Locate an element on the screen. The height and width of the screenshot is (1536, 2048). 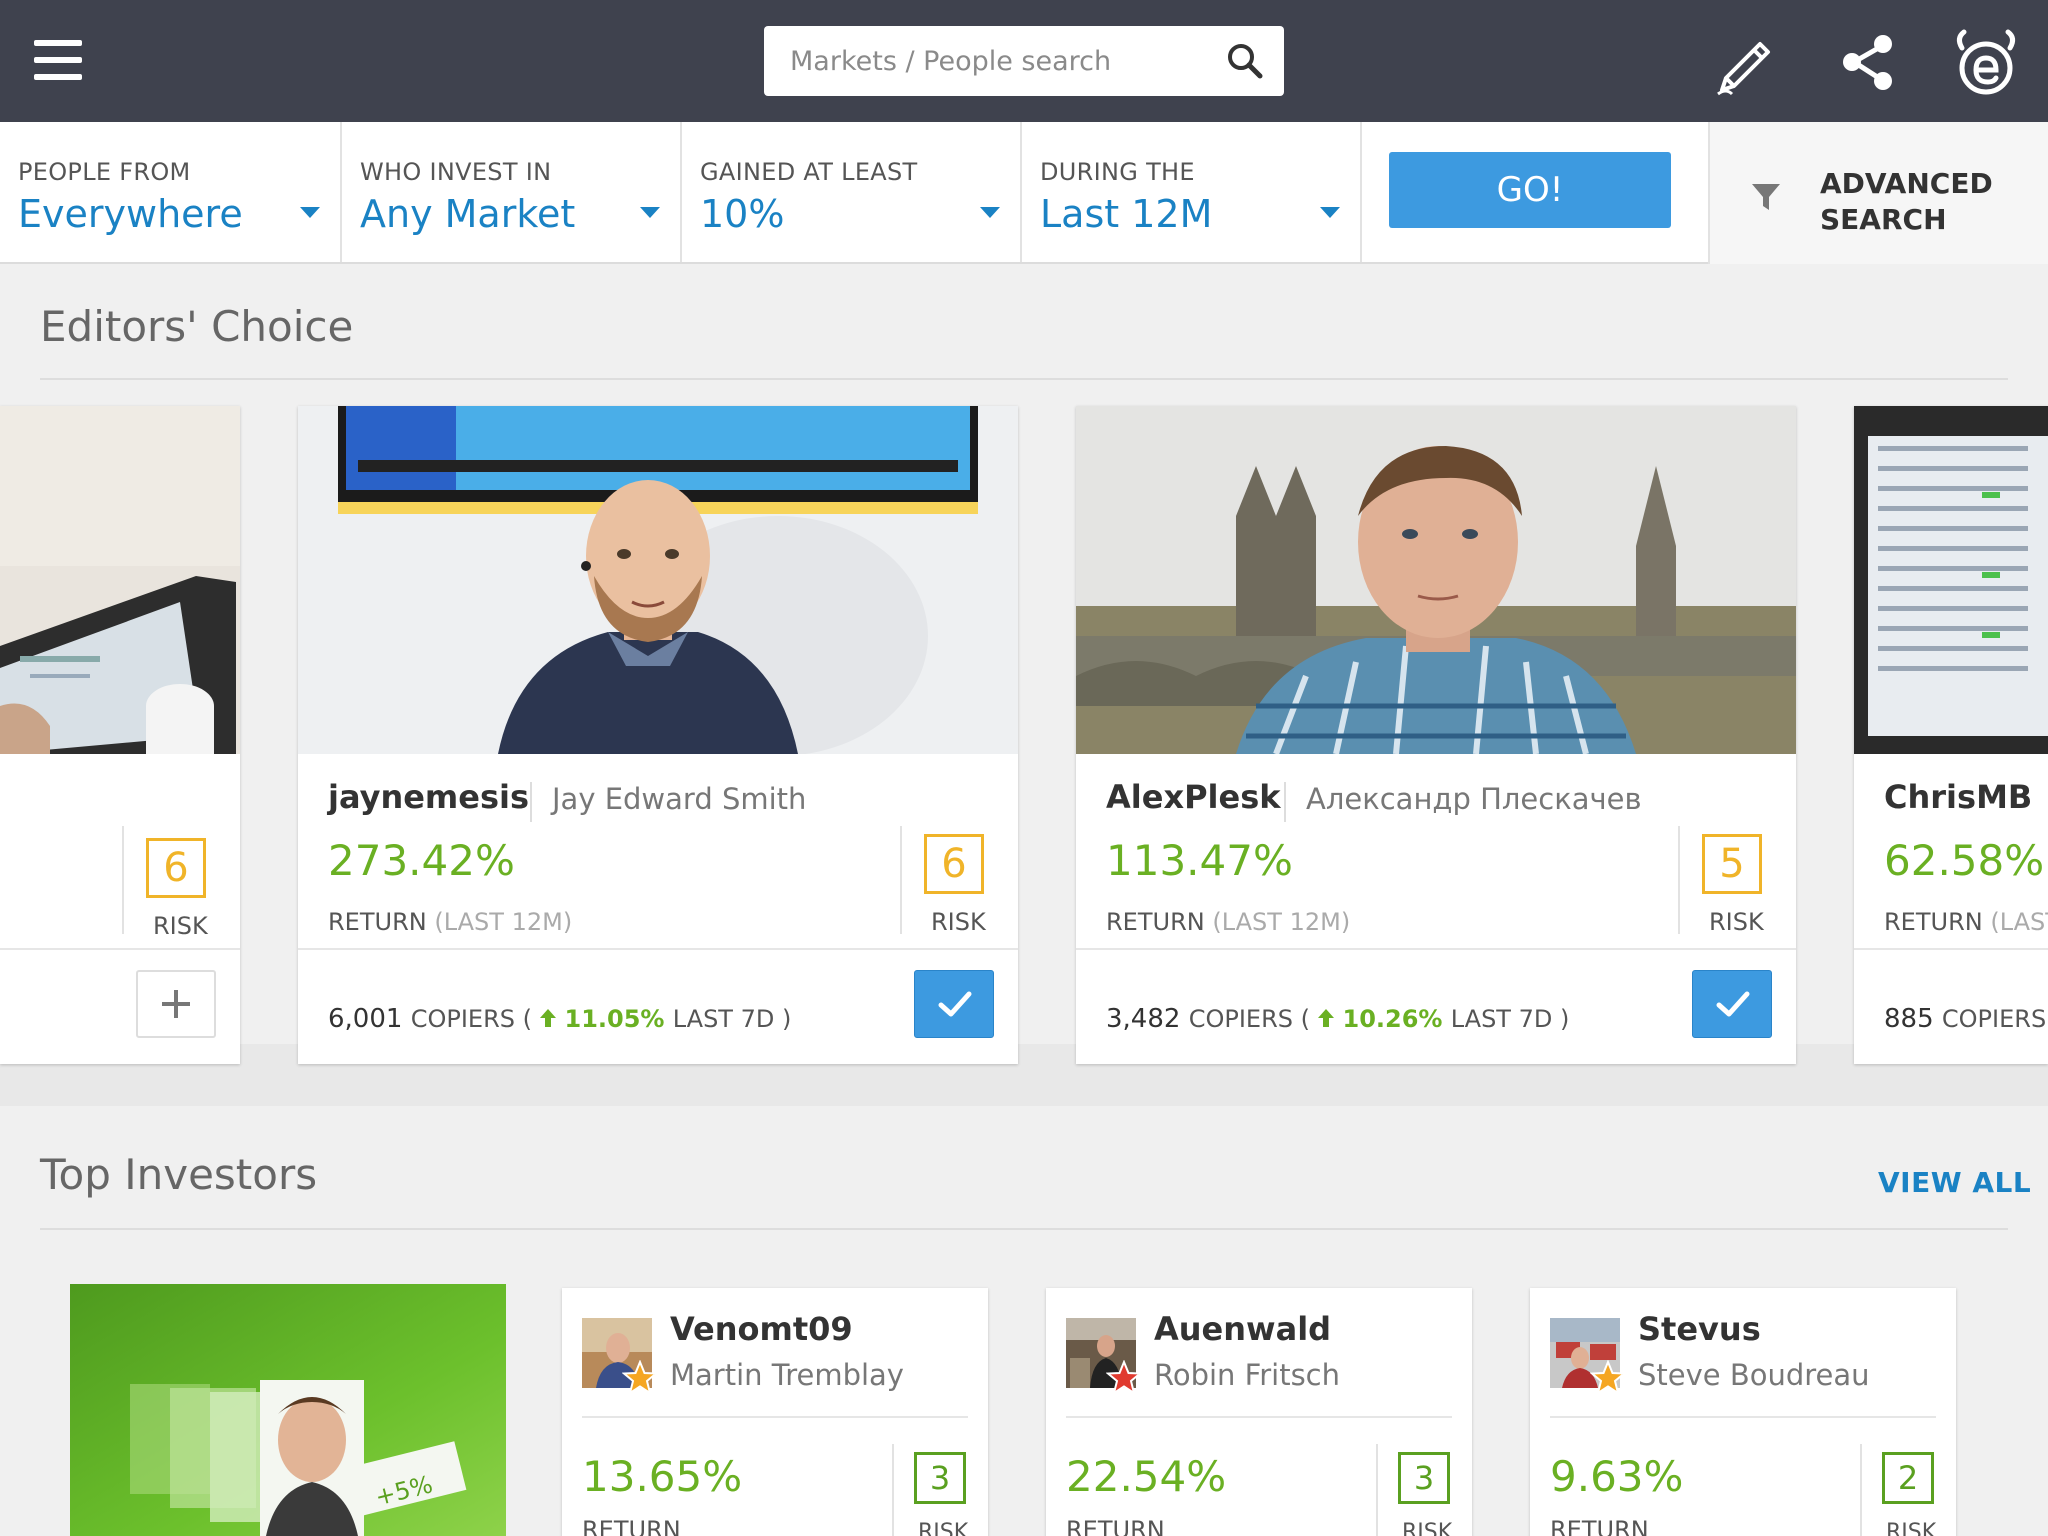
copiers-info: 885 COPIERS ( is located at coordinates (1966, 1019).